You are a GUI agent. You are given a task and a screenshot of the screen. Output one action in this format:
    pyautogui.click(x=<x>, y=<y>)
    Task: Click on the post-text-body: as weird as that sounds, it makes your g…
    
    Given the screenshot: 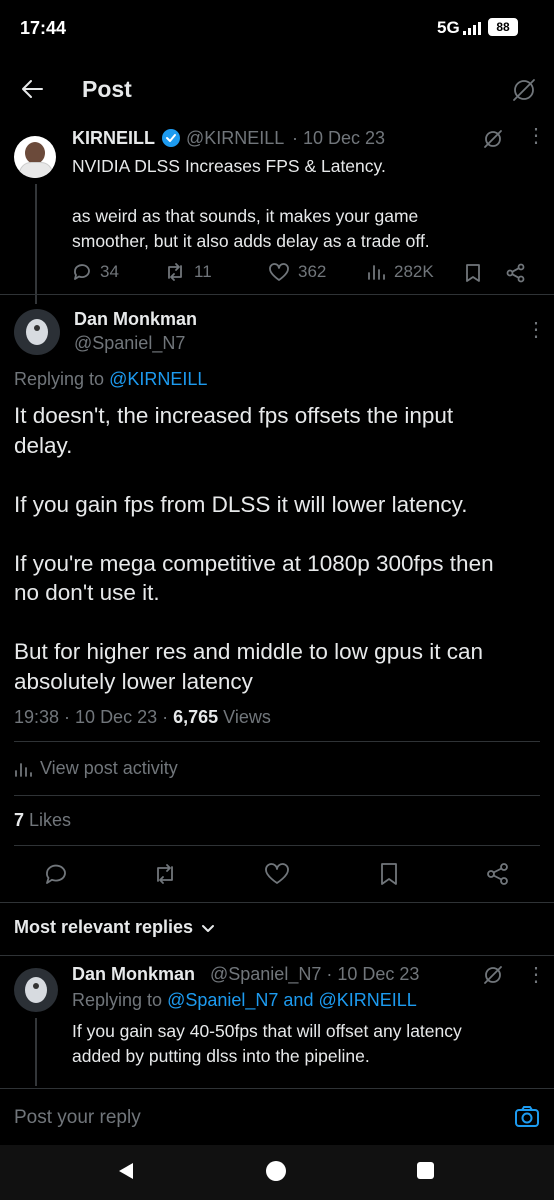 What is the action you would take?
    pyautogui.click(x=251, y=228)
    